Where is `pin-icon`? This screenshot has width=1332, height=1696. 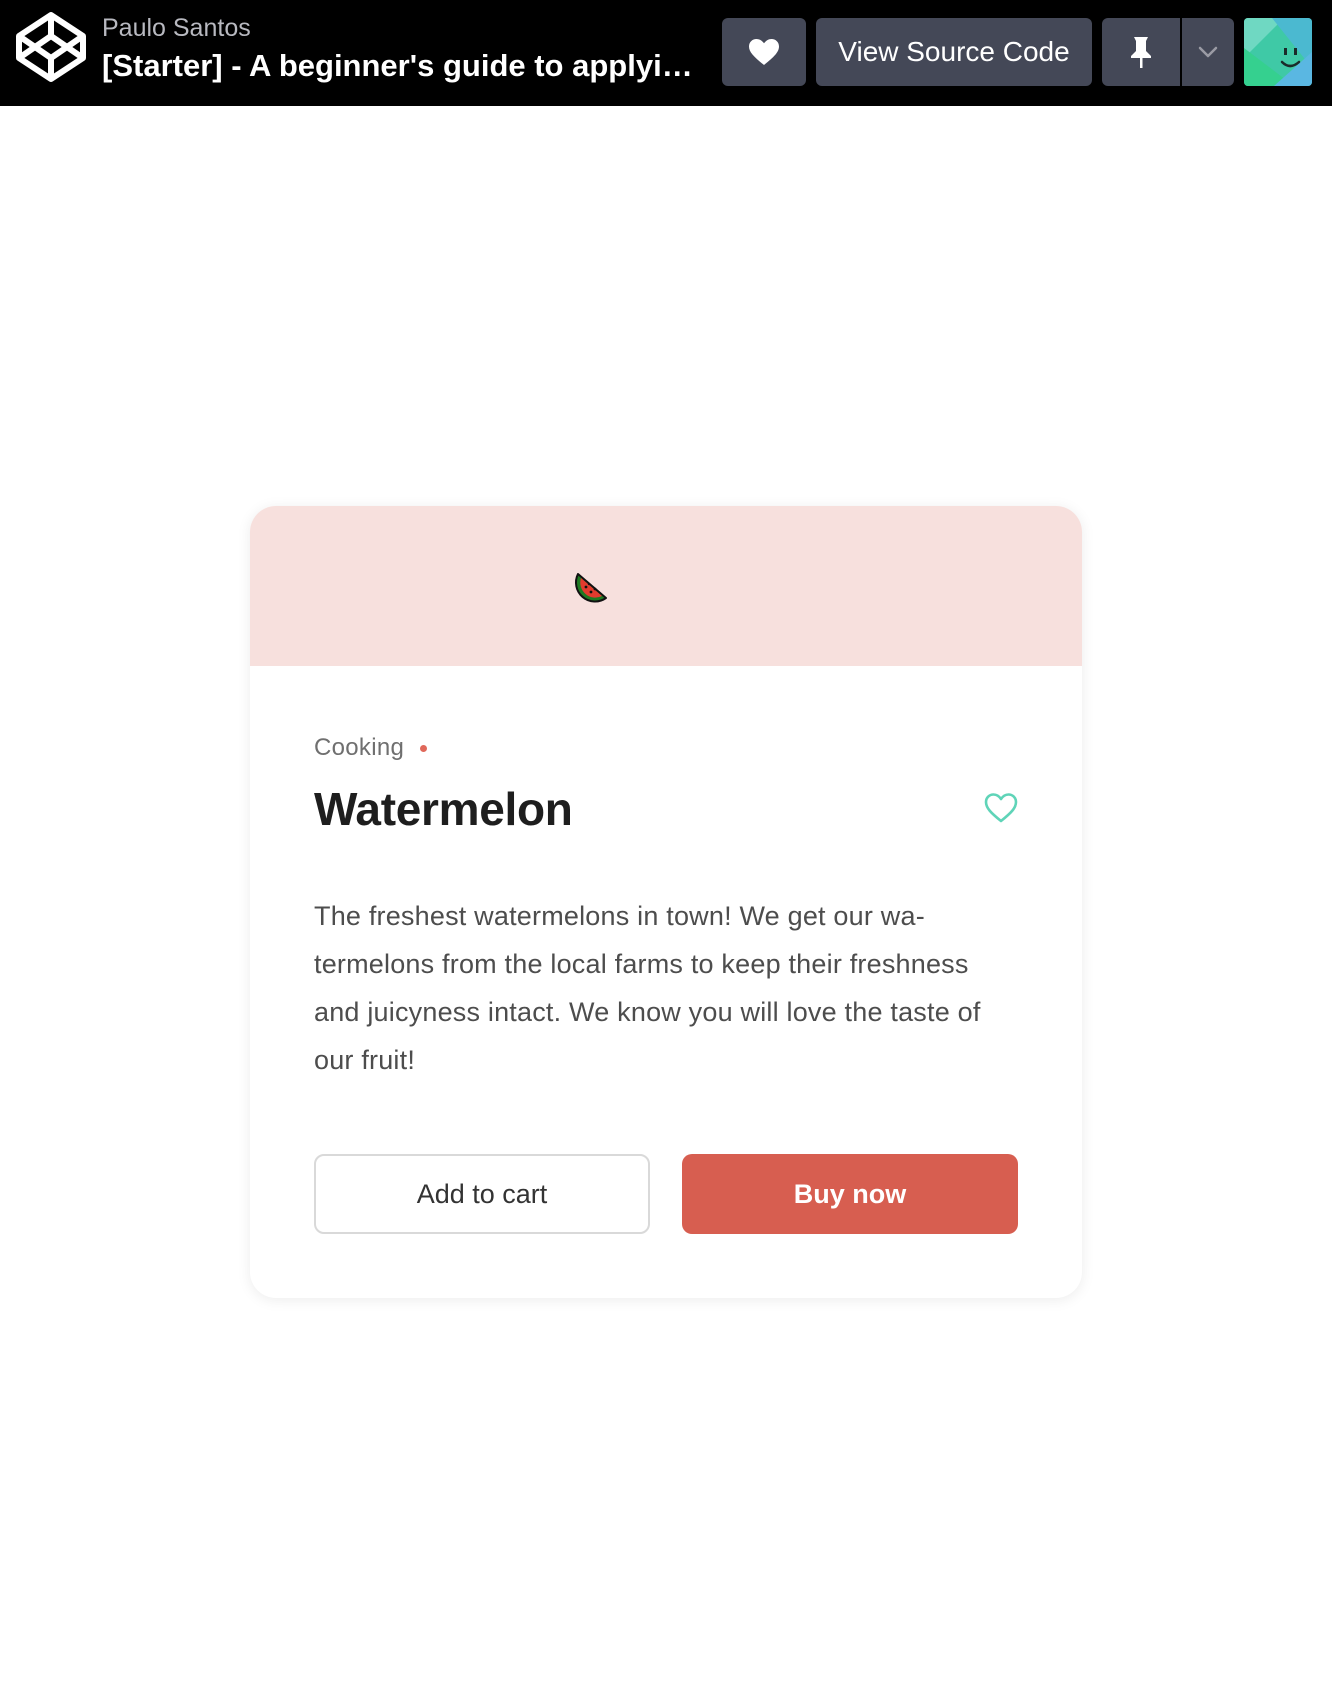 pin-icon is located at coordinates (1141, 52).